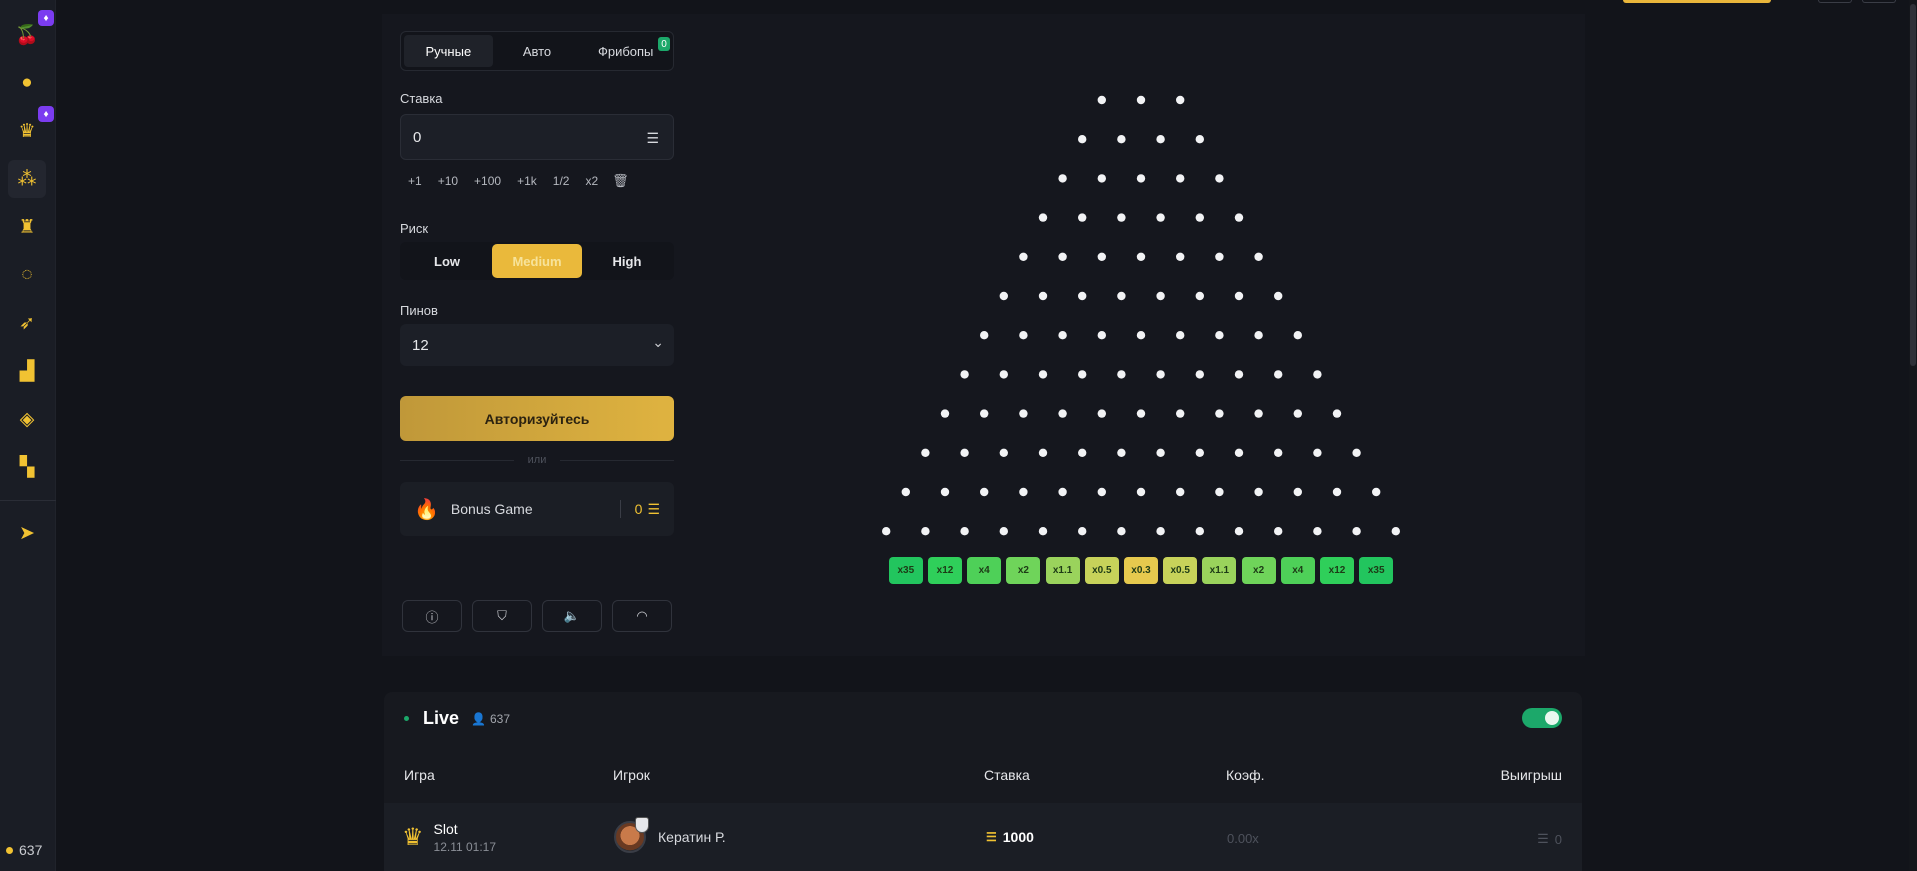 The height and width of the screenshot is (871, 1917). What do you see at coordinates (28, 435) in the screenshot?
I see `sidebar: 🍒 ♦ ● ♛ ♦ ⁂ ♜ ◌ ➶ ▟ ◈ ▚ ➤ 637` at bounding box center [28, 435].